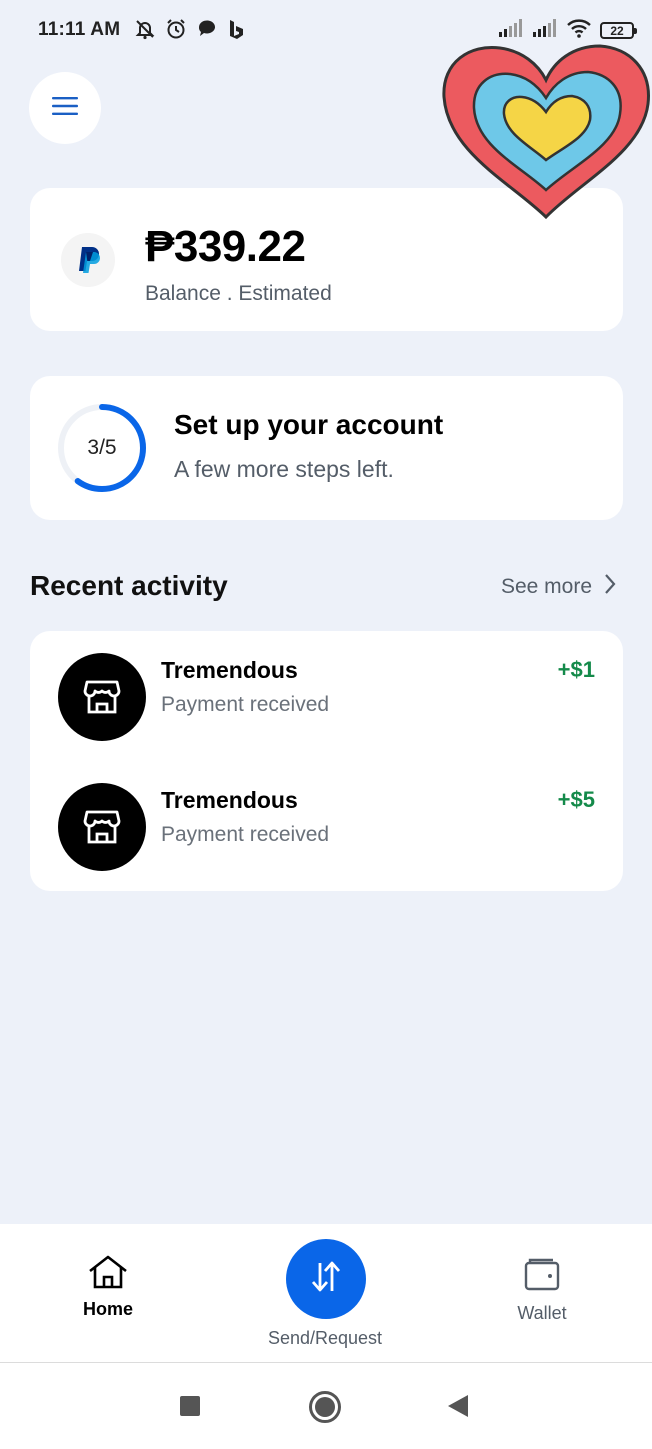 The height and width of the screenshot is (1449, 652). I want to click on mute-bell-icon, so click(145, 29).